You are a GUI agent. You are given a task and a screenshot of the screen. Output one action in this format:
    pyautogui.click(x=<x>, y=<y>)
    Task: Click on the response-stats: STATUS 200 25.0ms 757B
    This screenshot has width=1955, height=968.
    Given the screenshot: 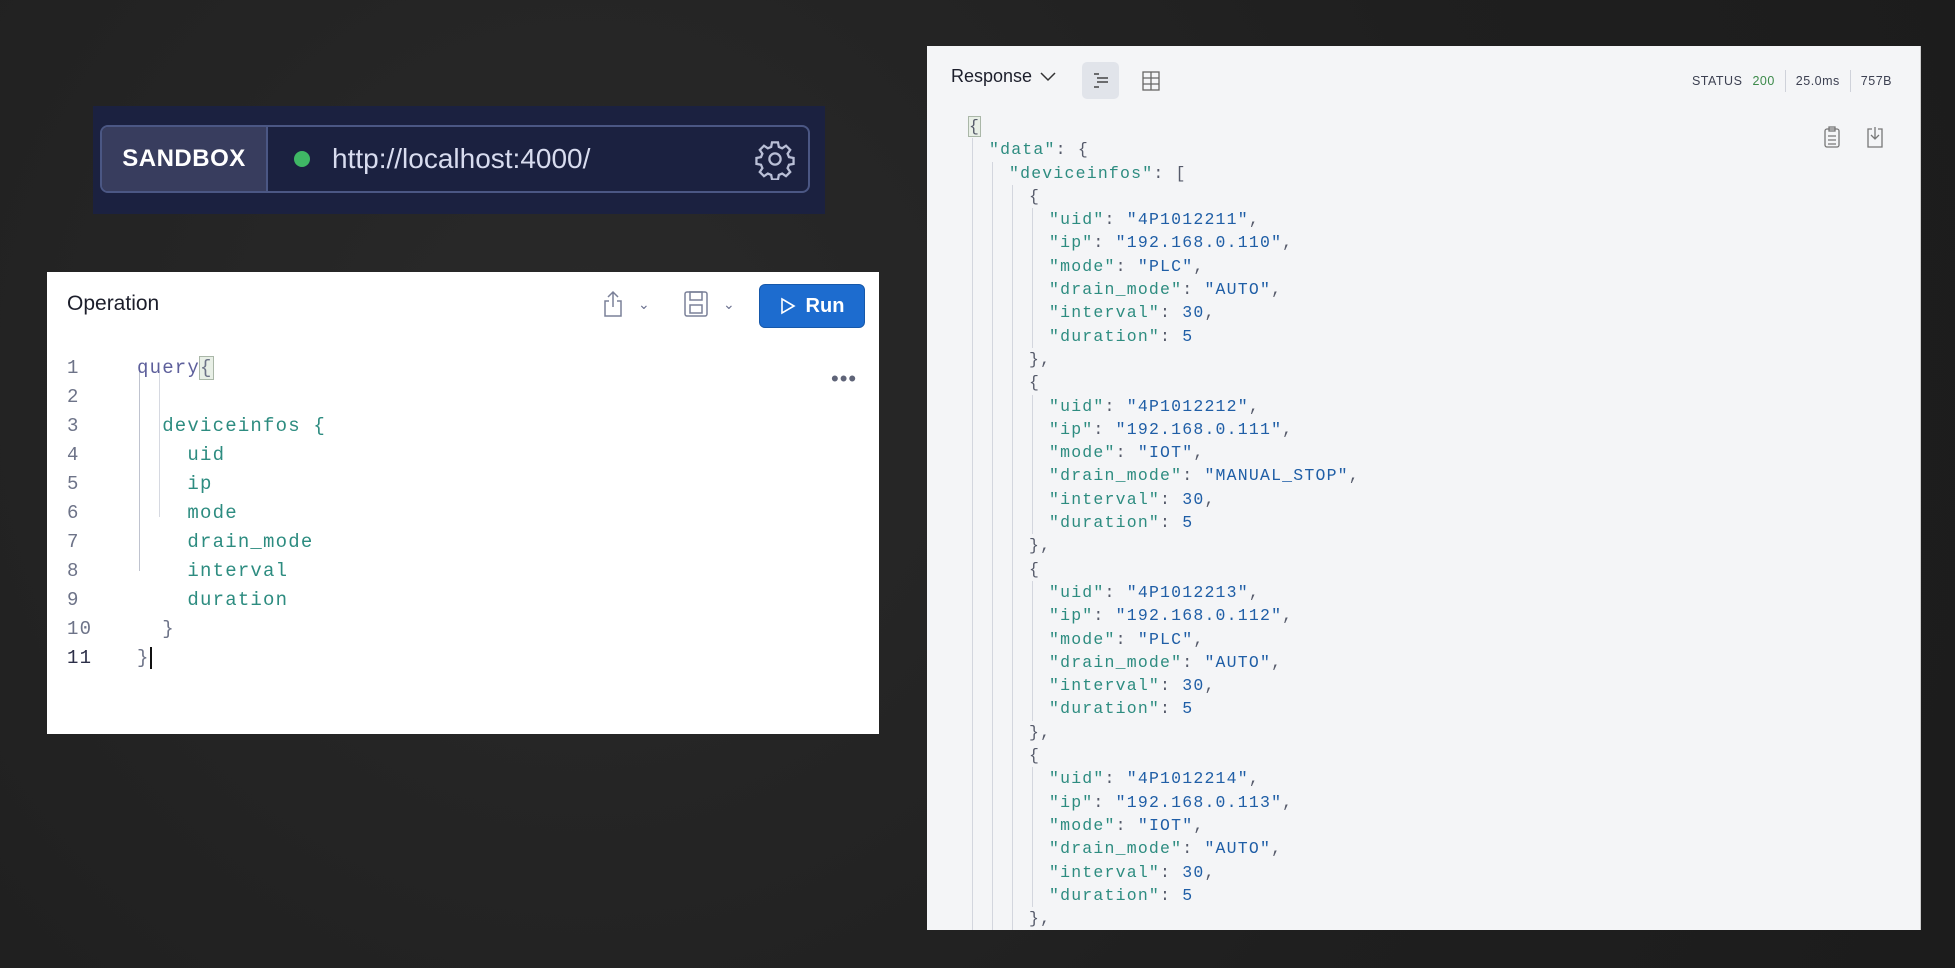 What is the action you would take?
    pyautogui.click(x=1792, y=81)
    